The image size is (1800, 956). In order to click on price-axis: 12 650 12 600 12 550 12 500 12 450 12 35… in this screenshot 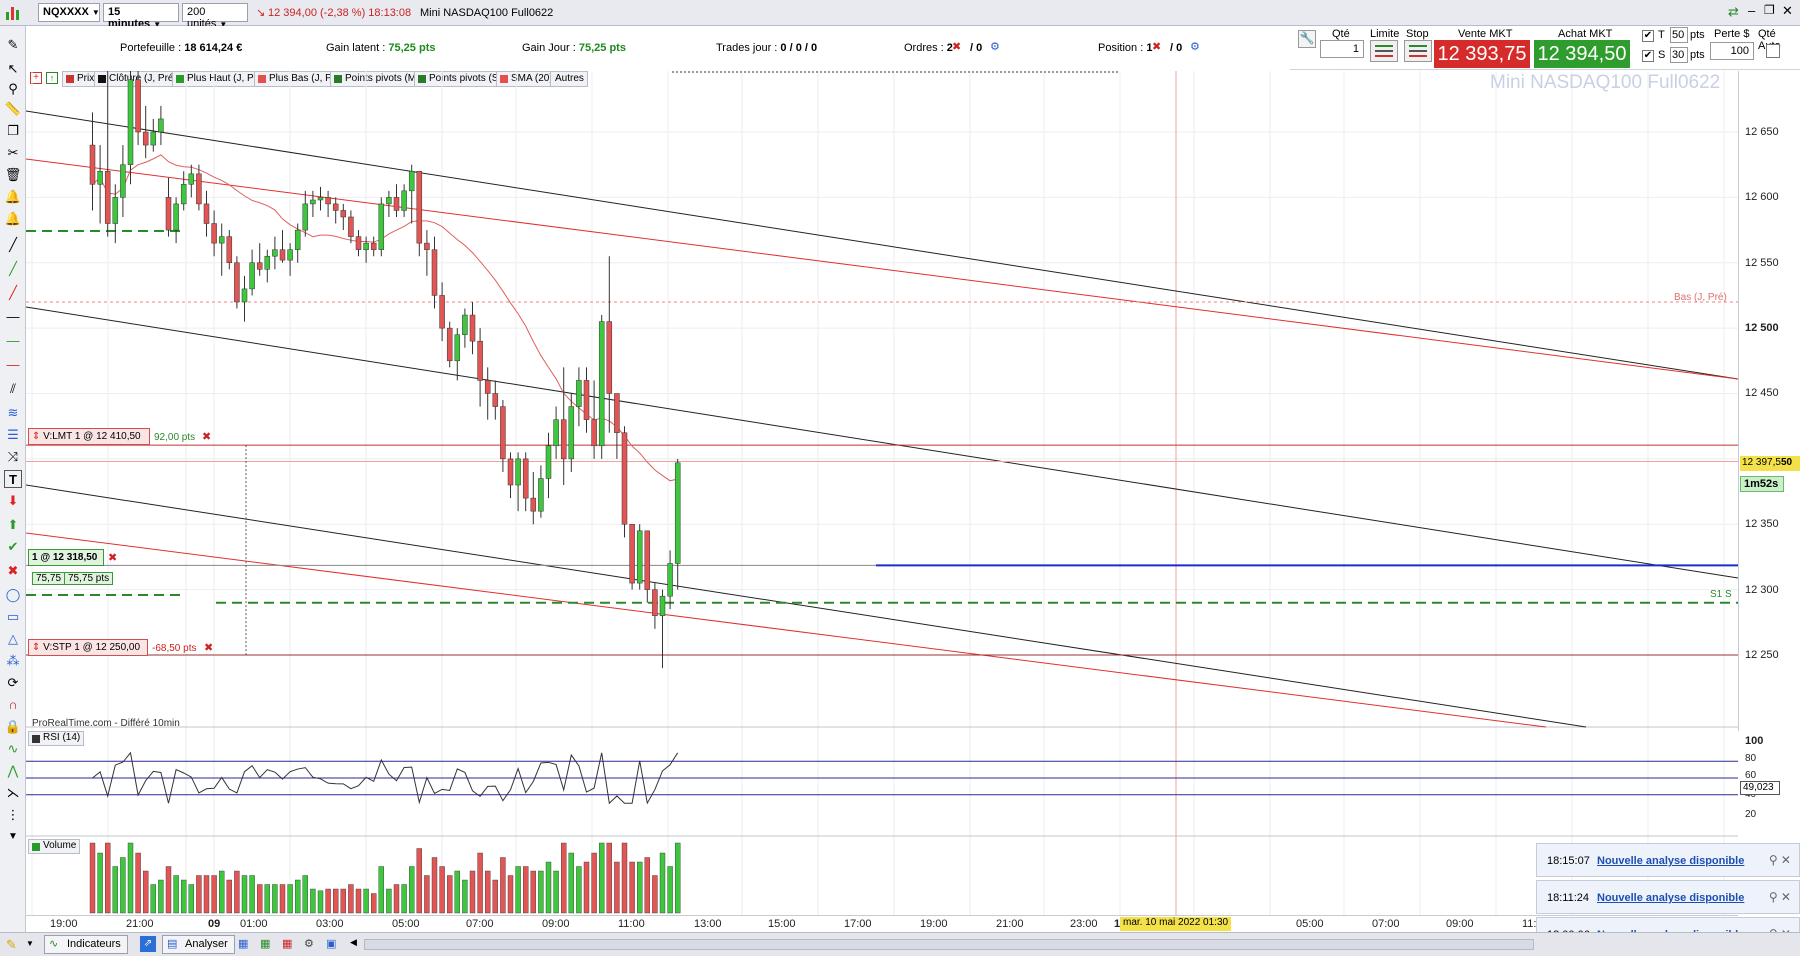, I will do `click(1769, 445)`.